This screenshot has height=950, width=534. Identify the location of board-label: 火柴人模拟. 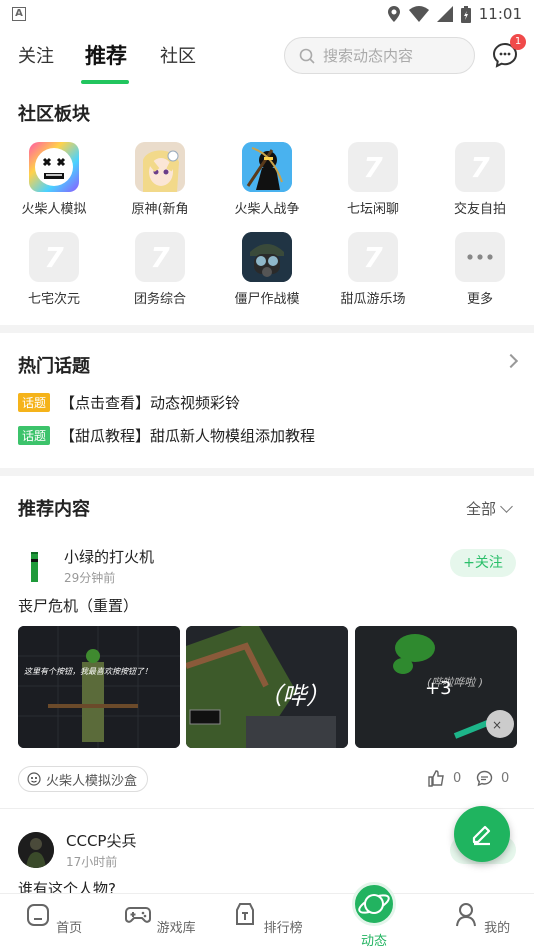
(54, 209).